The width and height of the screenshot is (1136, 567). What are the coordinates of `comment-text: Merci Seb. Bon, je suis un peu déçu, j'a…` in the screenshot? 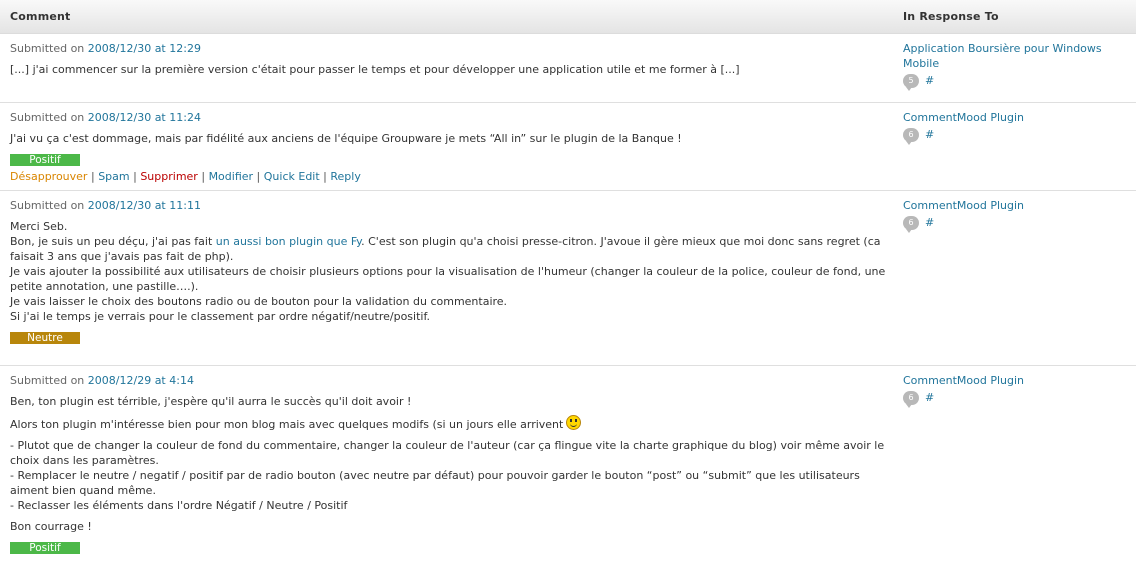 It's located at (448, 271).